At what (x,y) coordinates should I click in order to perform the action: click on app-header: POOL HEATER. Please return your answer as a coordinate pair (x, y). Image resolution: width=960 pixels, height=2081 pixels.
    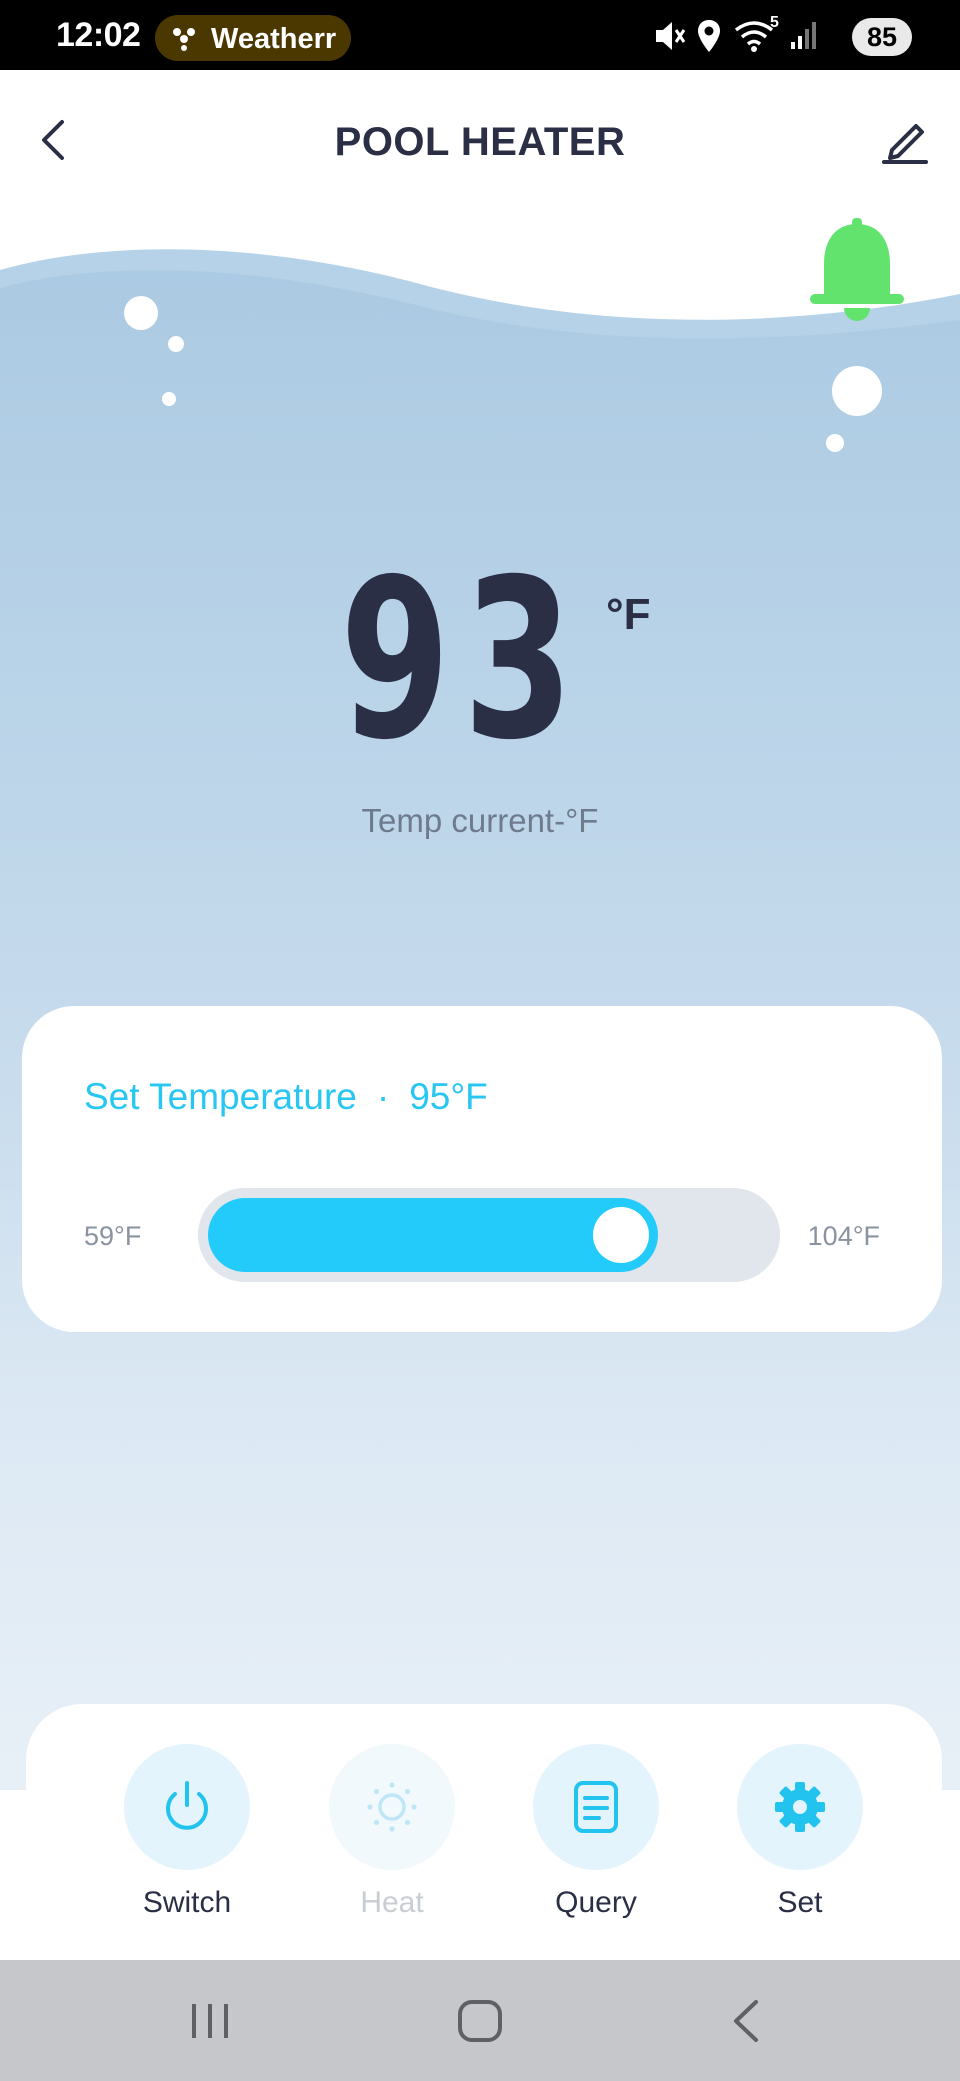
    Looking at the image, I should click on (480, 140).